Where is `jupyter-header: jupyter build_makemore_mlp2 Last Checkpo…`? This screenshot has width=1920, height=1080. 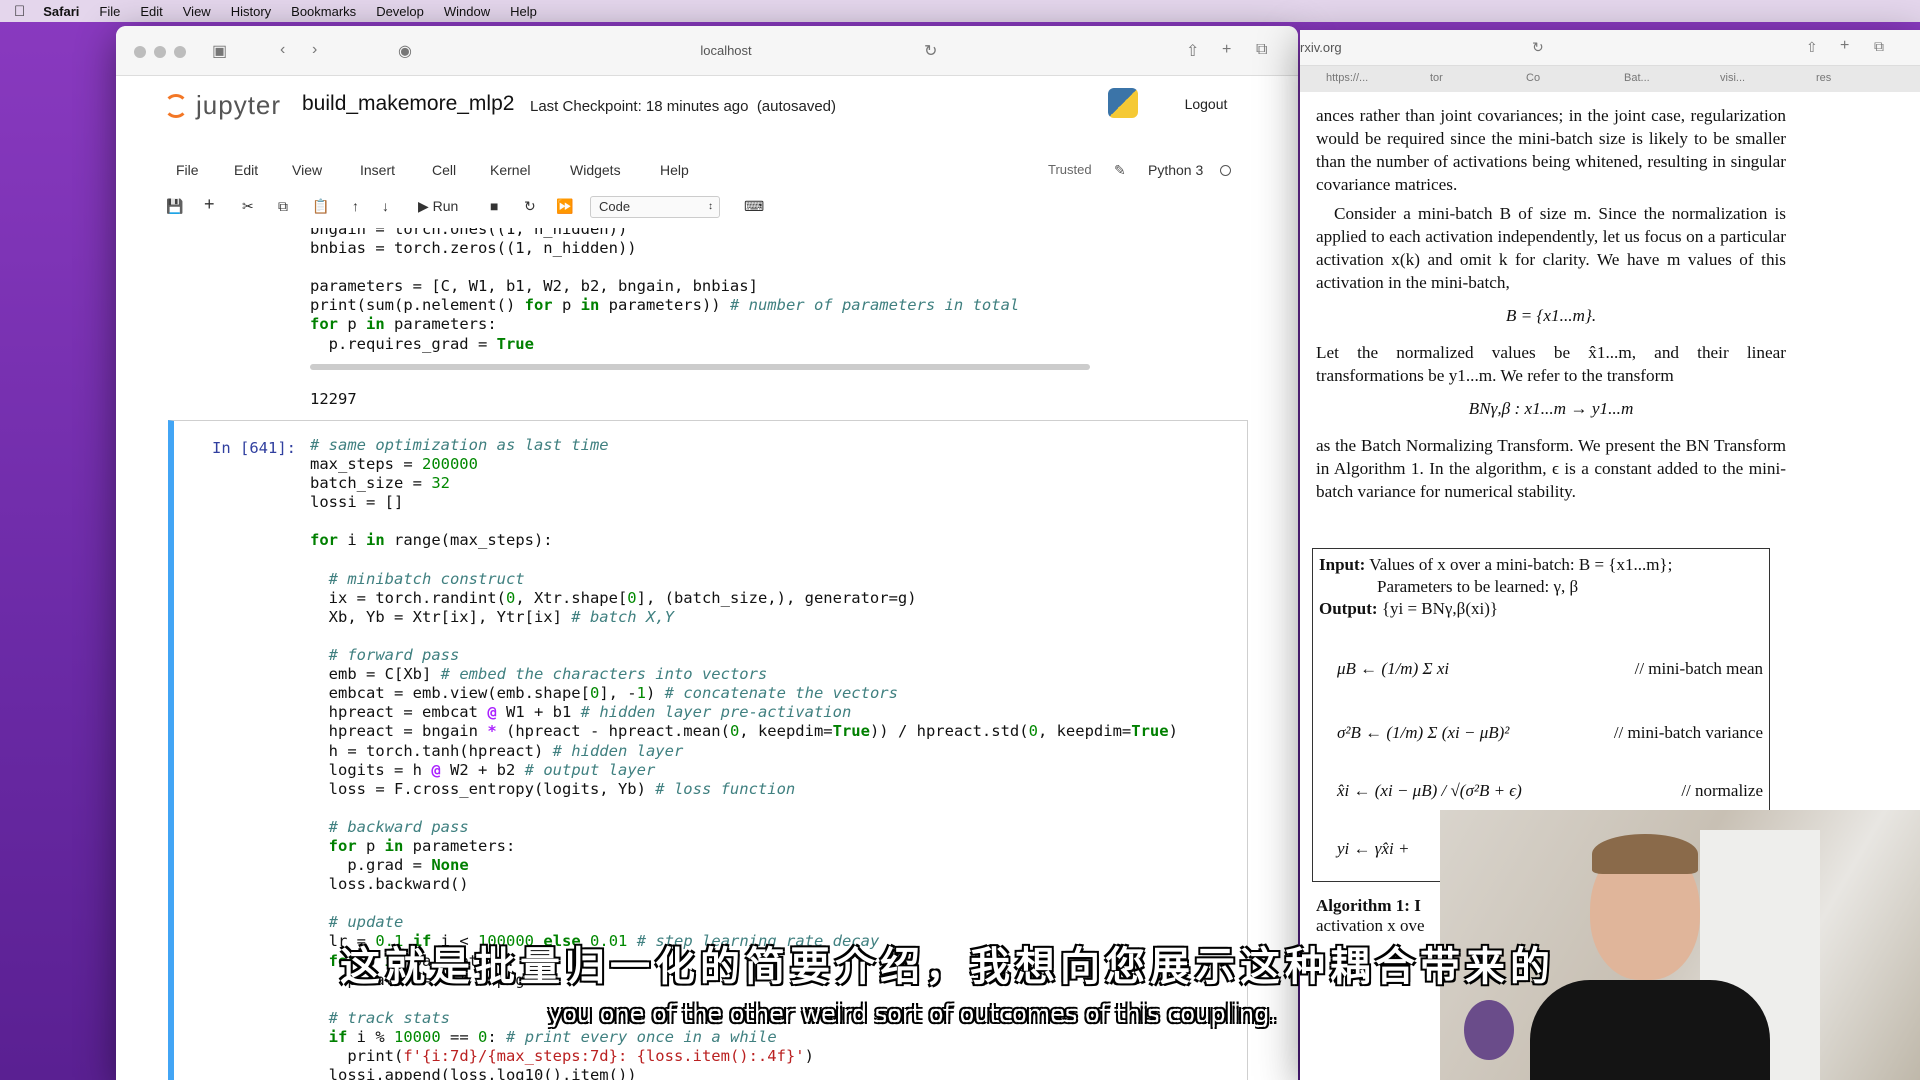 jupyter-header: jupyter build_makemore_mlp2 Last Checkpo… is located at coordinates (707, 101).